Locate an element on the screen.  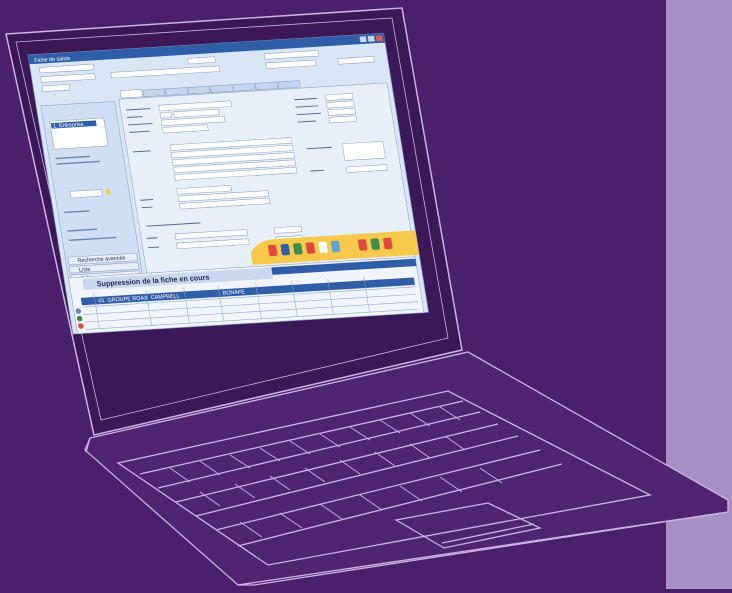
grid-cell-1: 01 is located at coordinates (101, 301).